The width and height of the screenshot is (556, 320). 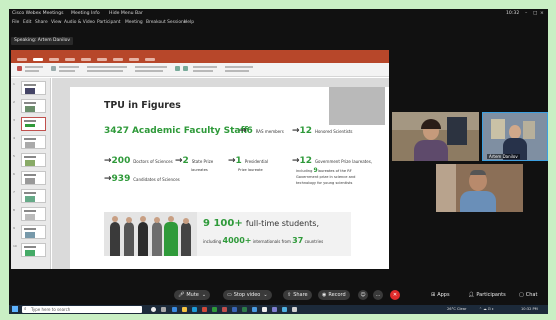 What do you see at coordinates (174, 309) in the screenshot?
I see `edge-icon` at bounding box center [174, 309].